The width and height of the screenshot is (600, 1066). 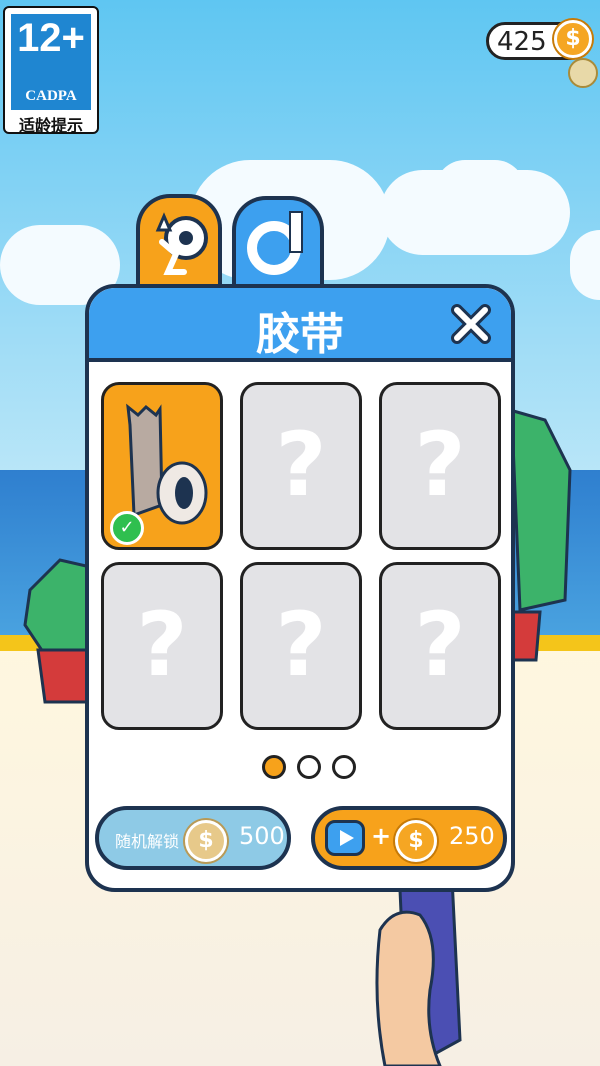 I want to click on tab-tape-roll, so click(x=278, y=243).